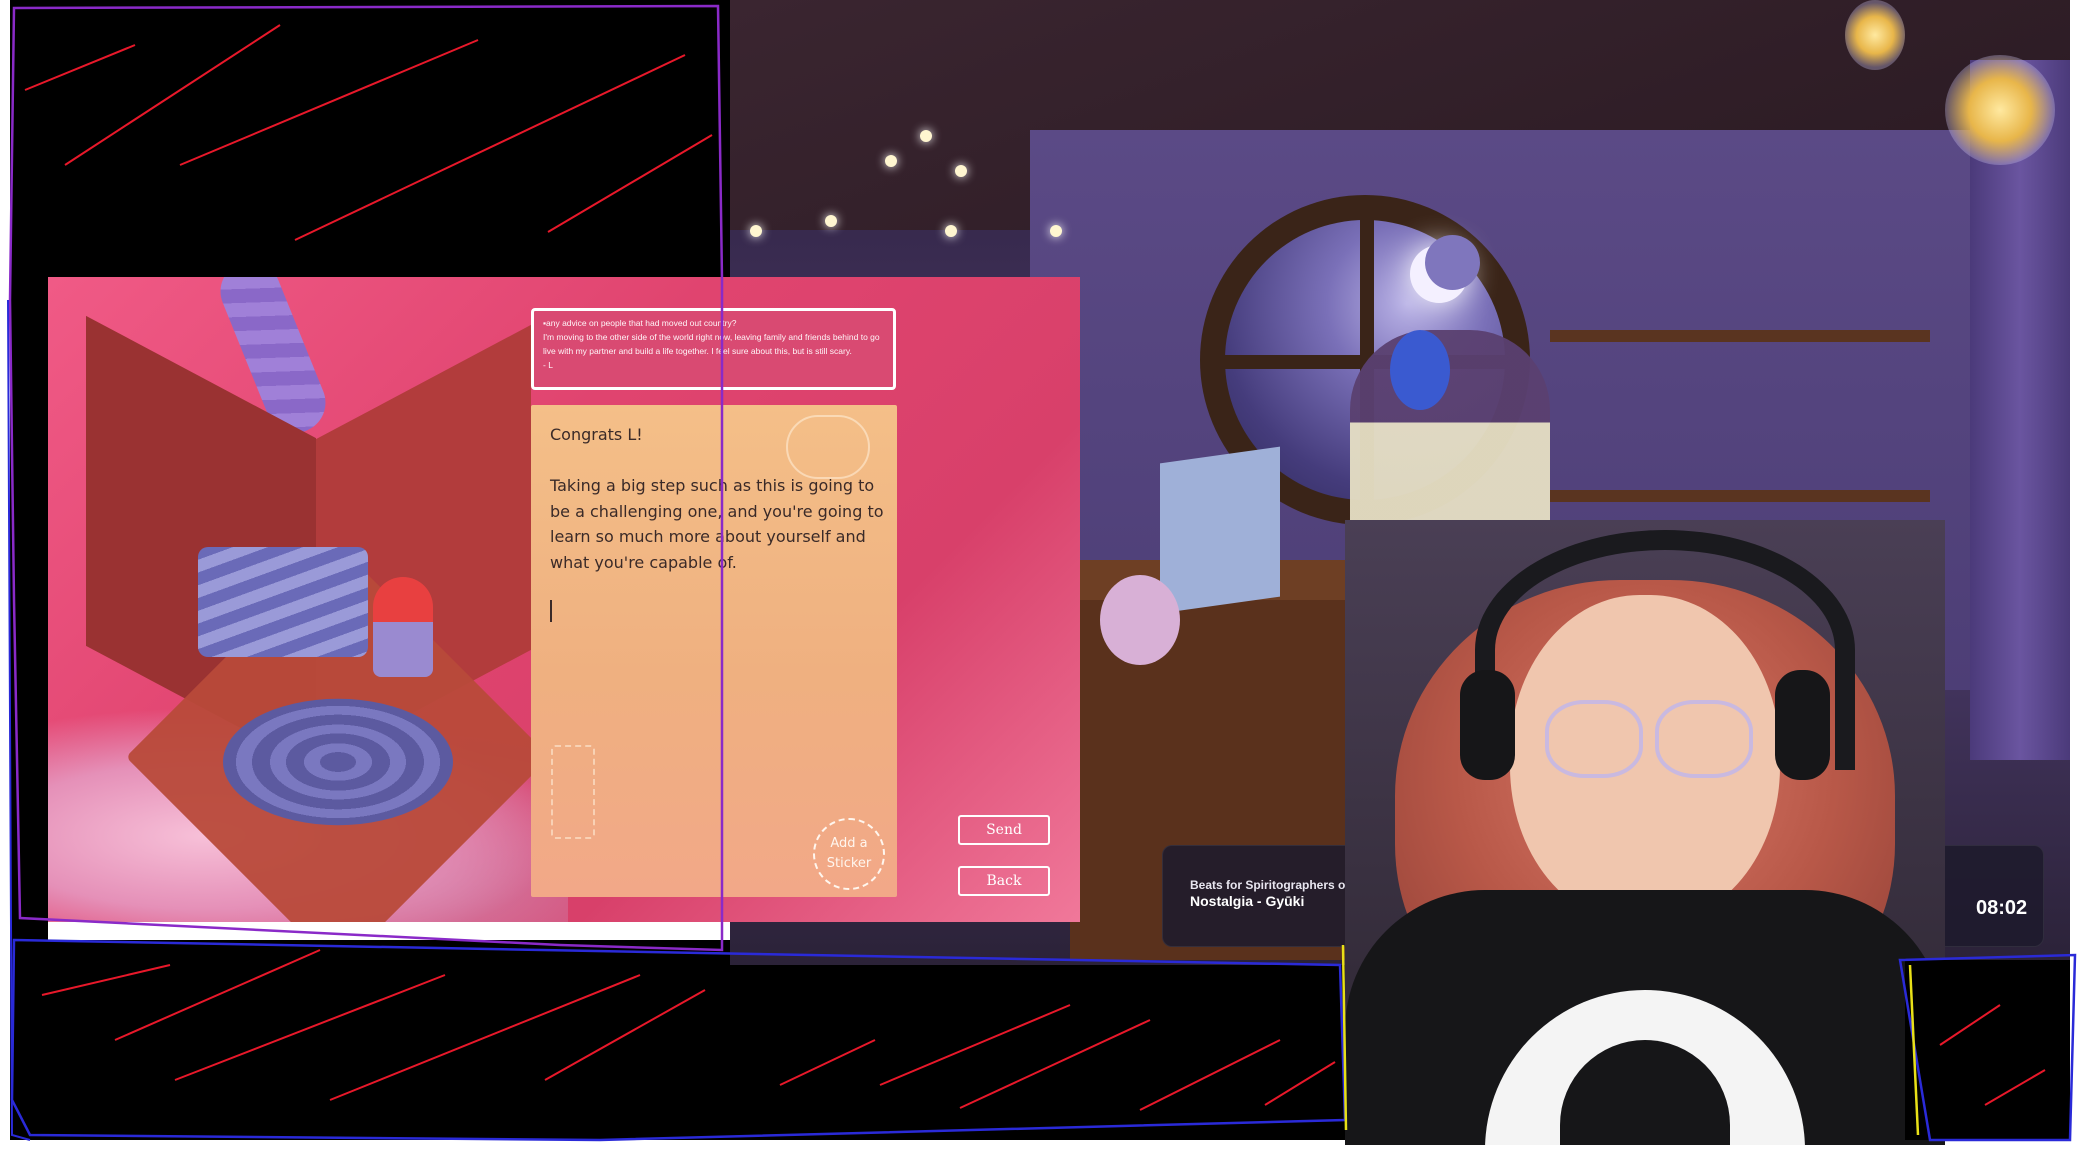 The width and height of the screenshot is (2083, 1155). Describe the element at coordinates (370, 140) in the screenshot. I see `black-mask-top-left` at that location.